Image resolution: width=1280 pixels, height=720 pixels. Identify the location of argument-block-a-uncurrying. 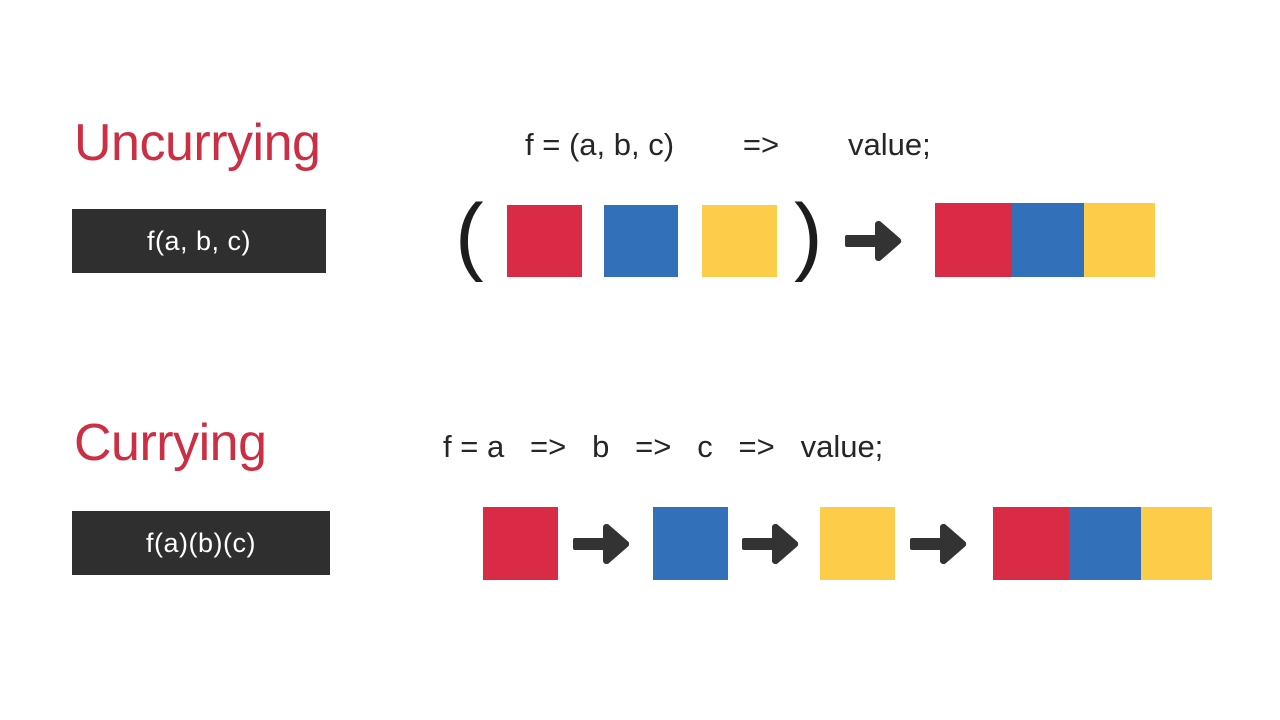
(544, 241).